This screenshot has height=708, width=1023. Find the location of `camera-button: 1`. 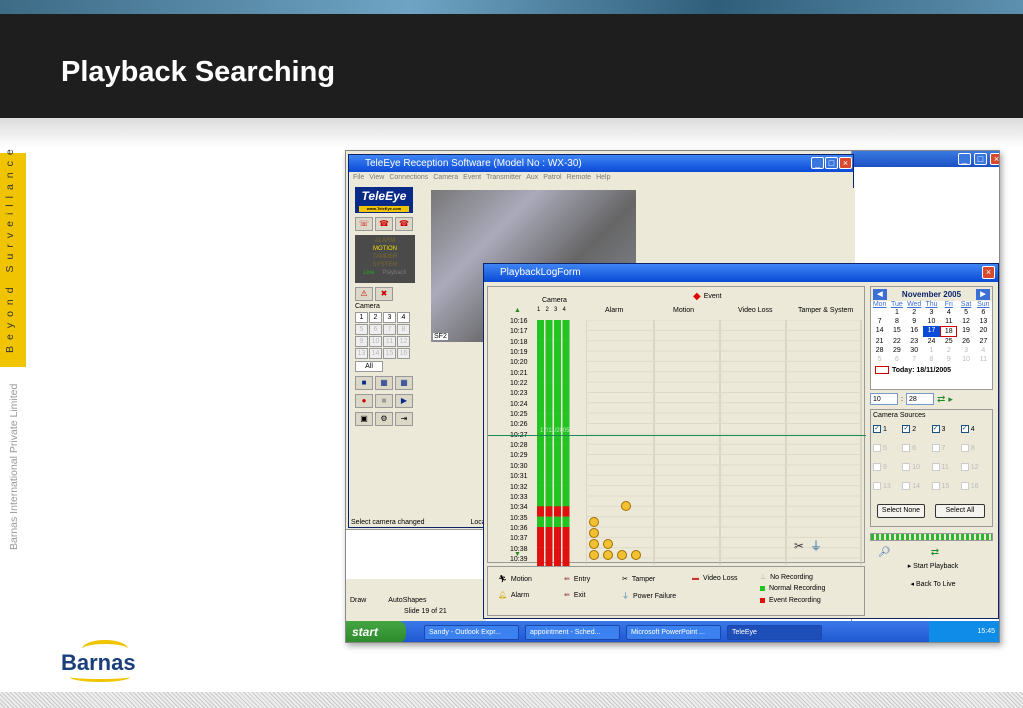

camera-button: 1 is located at coordinates (361, 317).